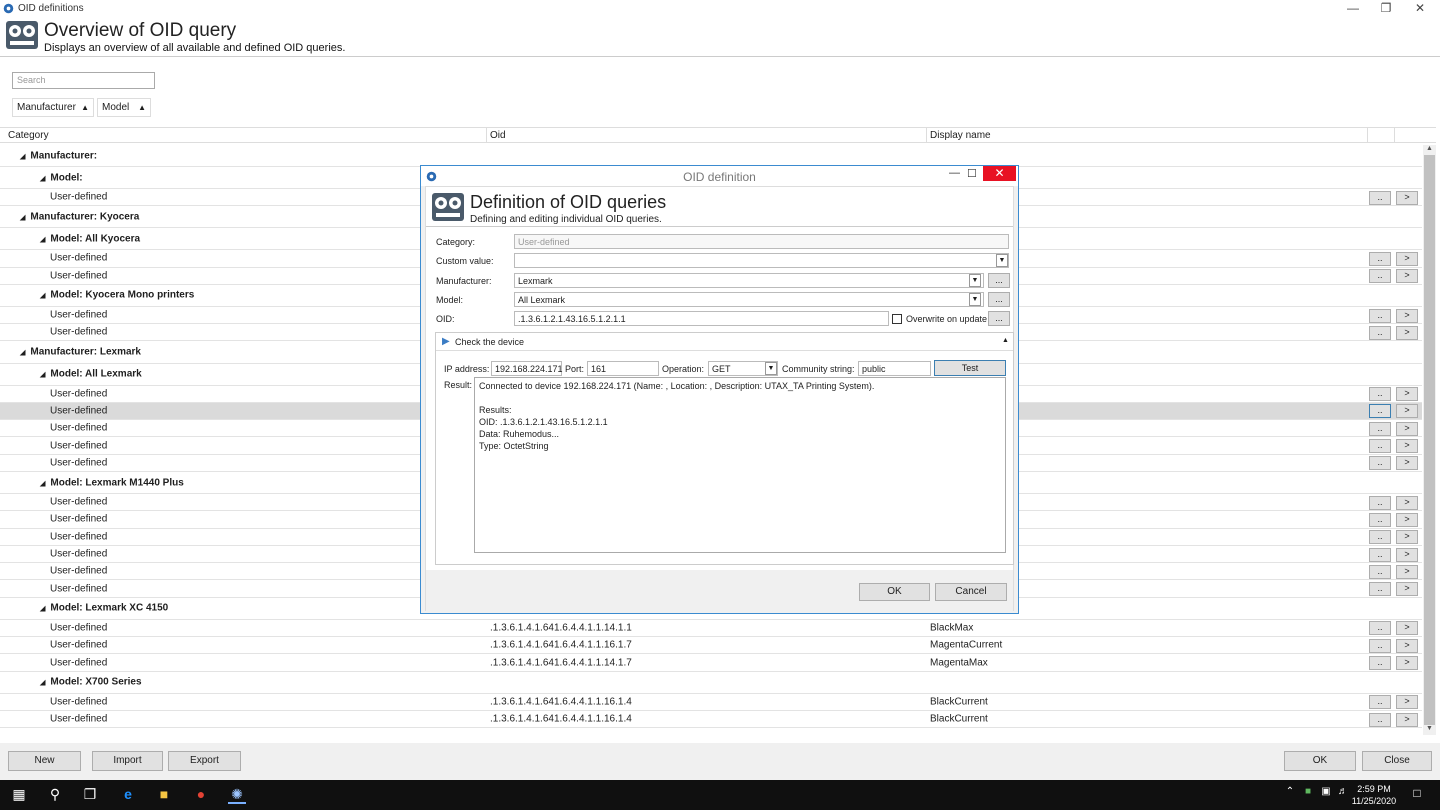 The image size is (1440, 810). I want to click on column-category: Category, so click(28, 135).